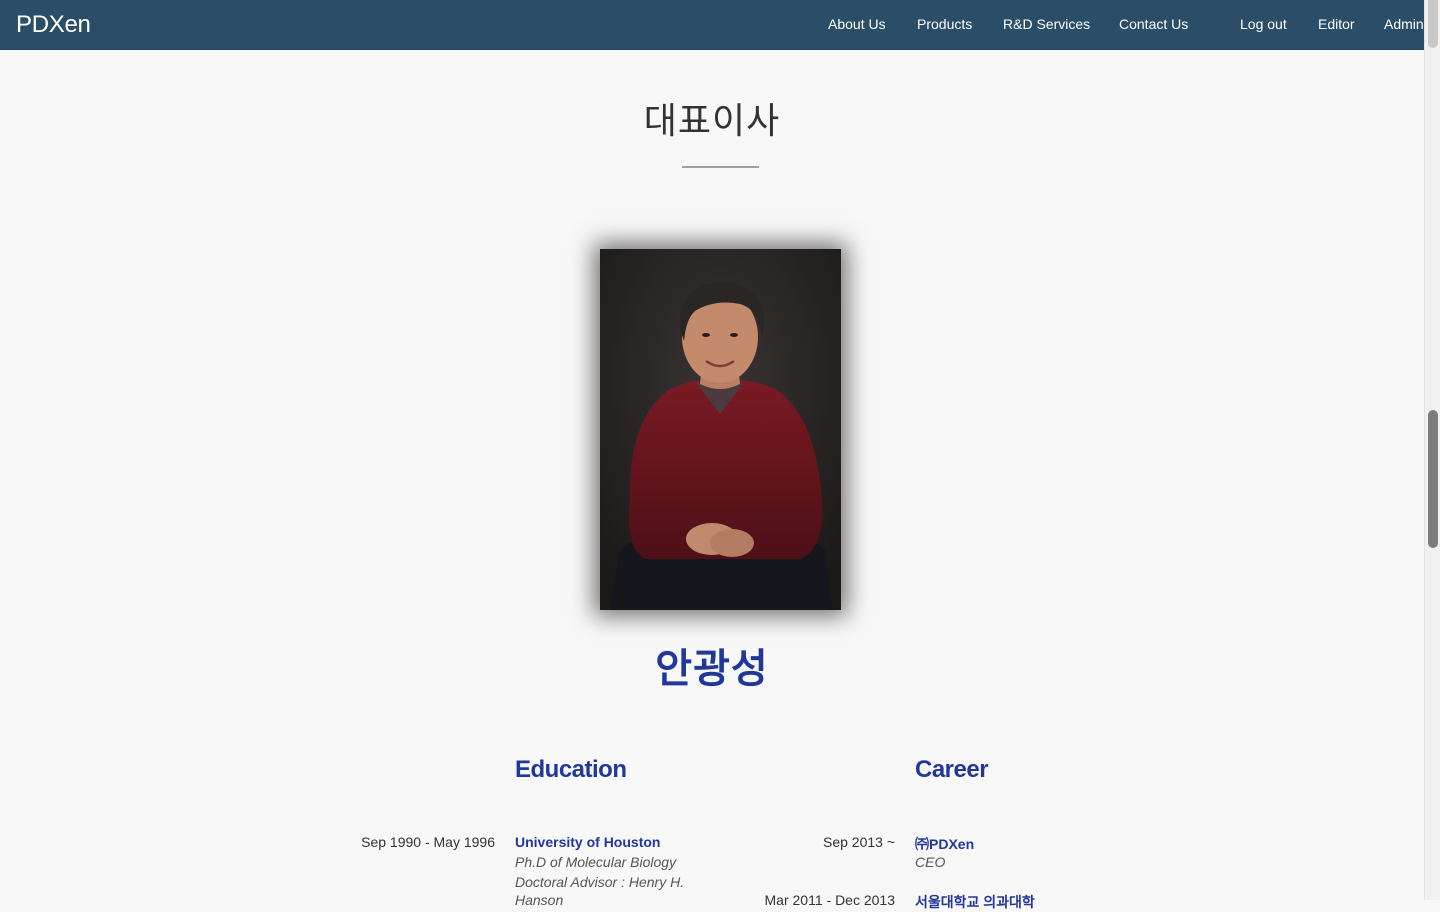  What do you see at coordinates (858, 842) in the screenshot?
I see `career-date: Sep 2013 ~` at bounding box center [858, 842].